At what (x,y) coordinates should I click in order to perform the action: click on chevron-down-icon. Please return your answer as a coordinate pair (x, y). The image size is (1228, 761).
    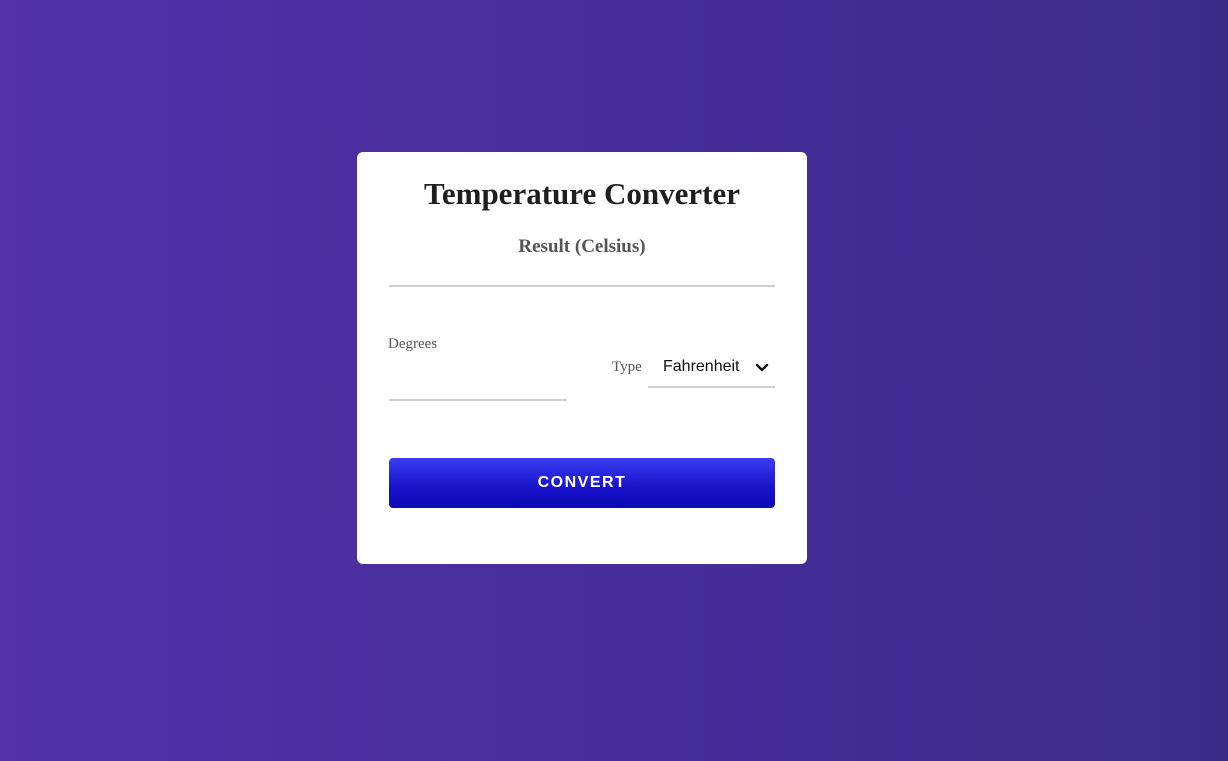
    Looking at the image, I should click on (762, 367).